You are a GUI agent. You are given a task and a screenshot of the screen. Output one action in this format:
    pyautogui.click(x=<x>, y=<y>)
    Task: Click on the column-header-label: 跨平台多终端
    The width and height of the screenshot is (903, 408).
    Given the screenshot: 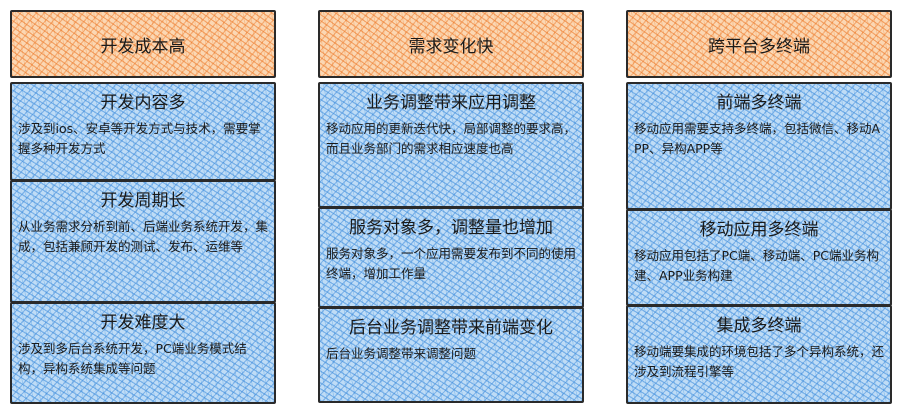 What is the action you would take?
    pyautogui.click(x=759, y=46)
    